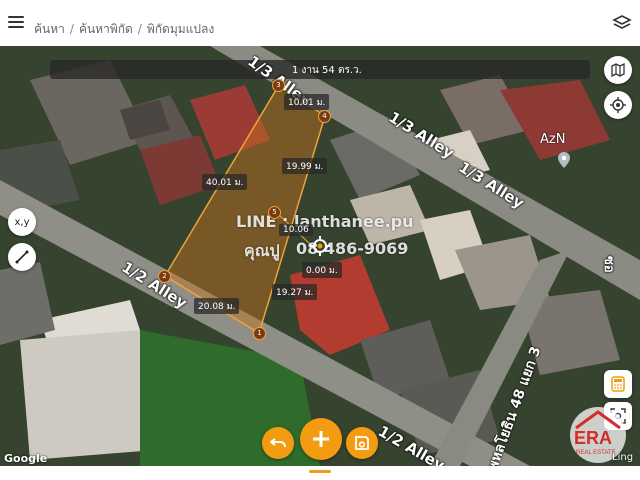 The width and height of the screenshot is (640, 480). Describe the element at coordinates (16, 22) in the screenshot. I see `hamburger-menu-icon` at that location.